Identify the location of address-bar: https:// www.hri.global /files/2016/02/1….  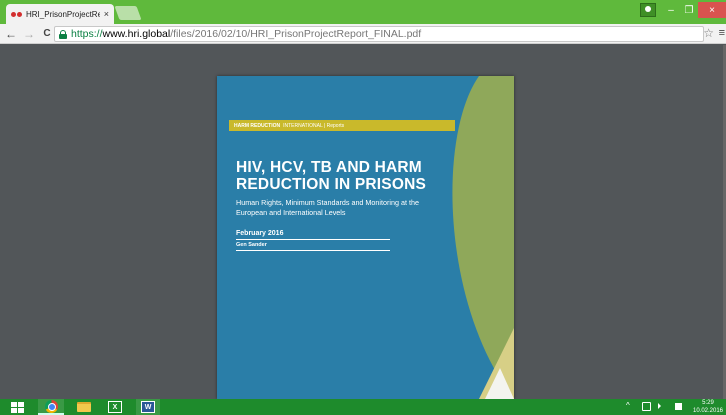
(379, 34).